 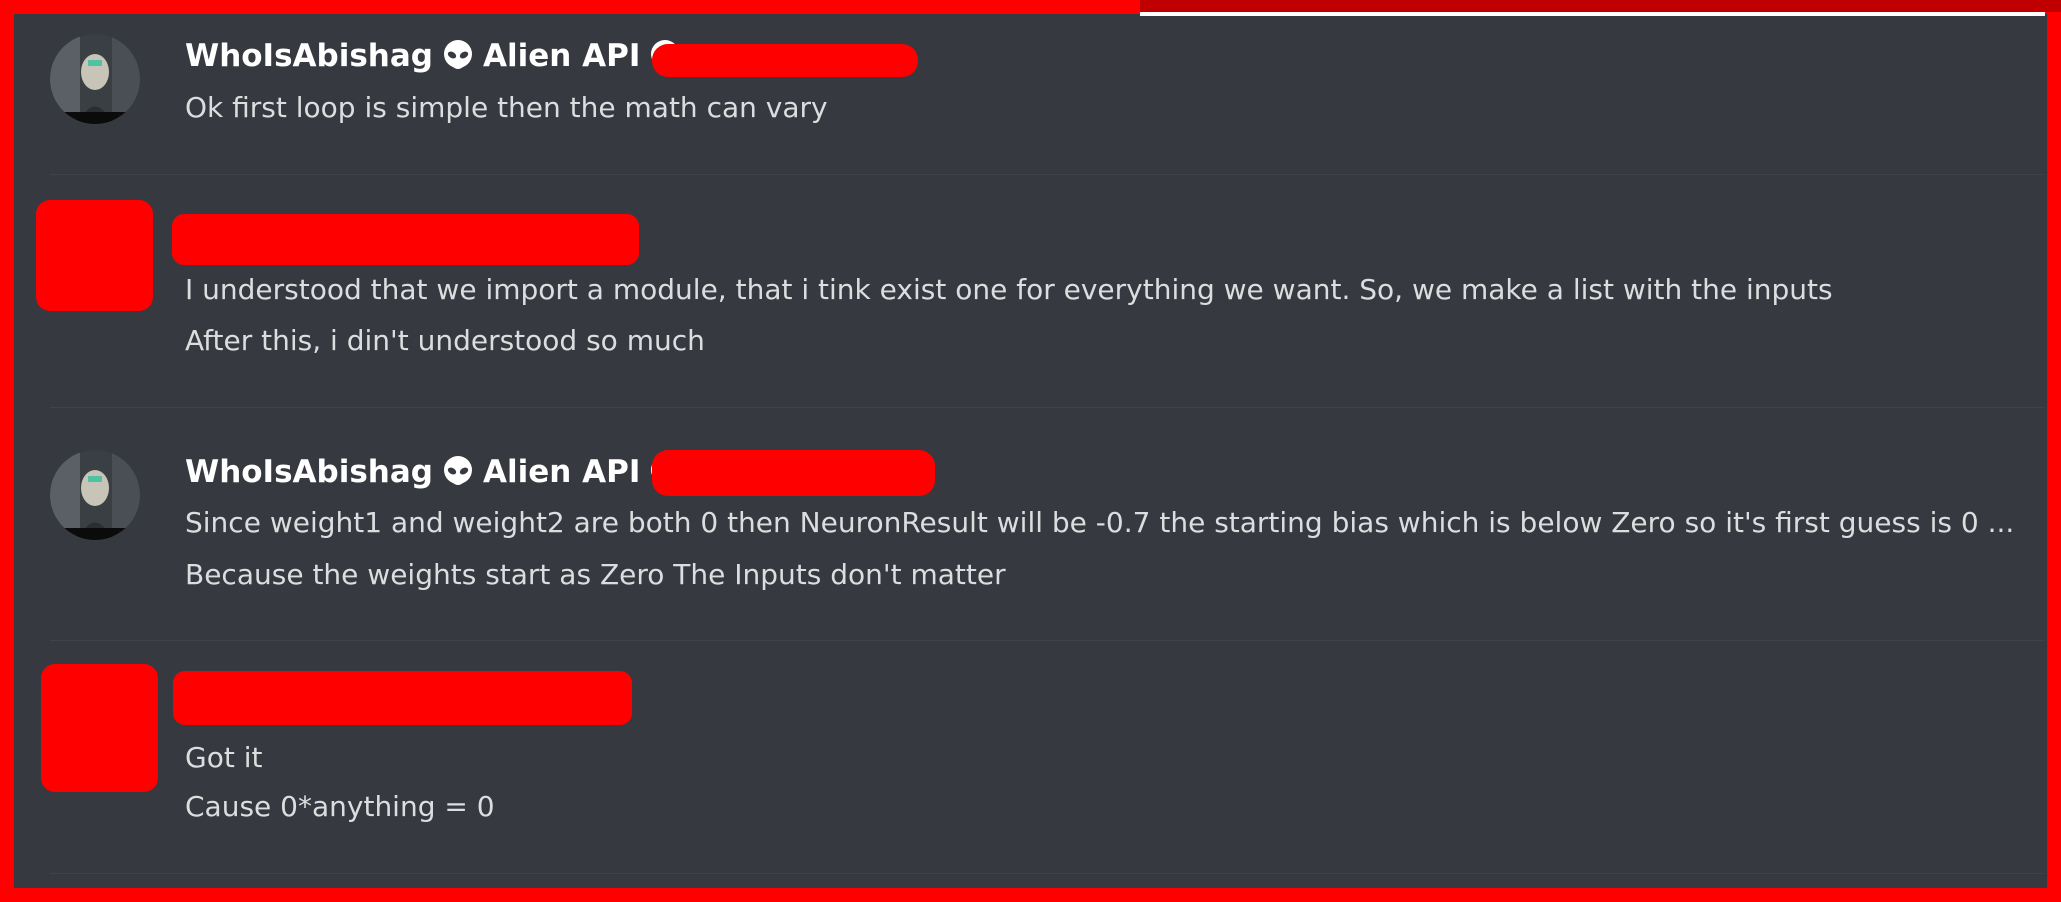 I want to click on message-text: Cause 0*anything = 0, so click(x=340, y=806).